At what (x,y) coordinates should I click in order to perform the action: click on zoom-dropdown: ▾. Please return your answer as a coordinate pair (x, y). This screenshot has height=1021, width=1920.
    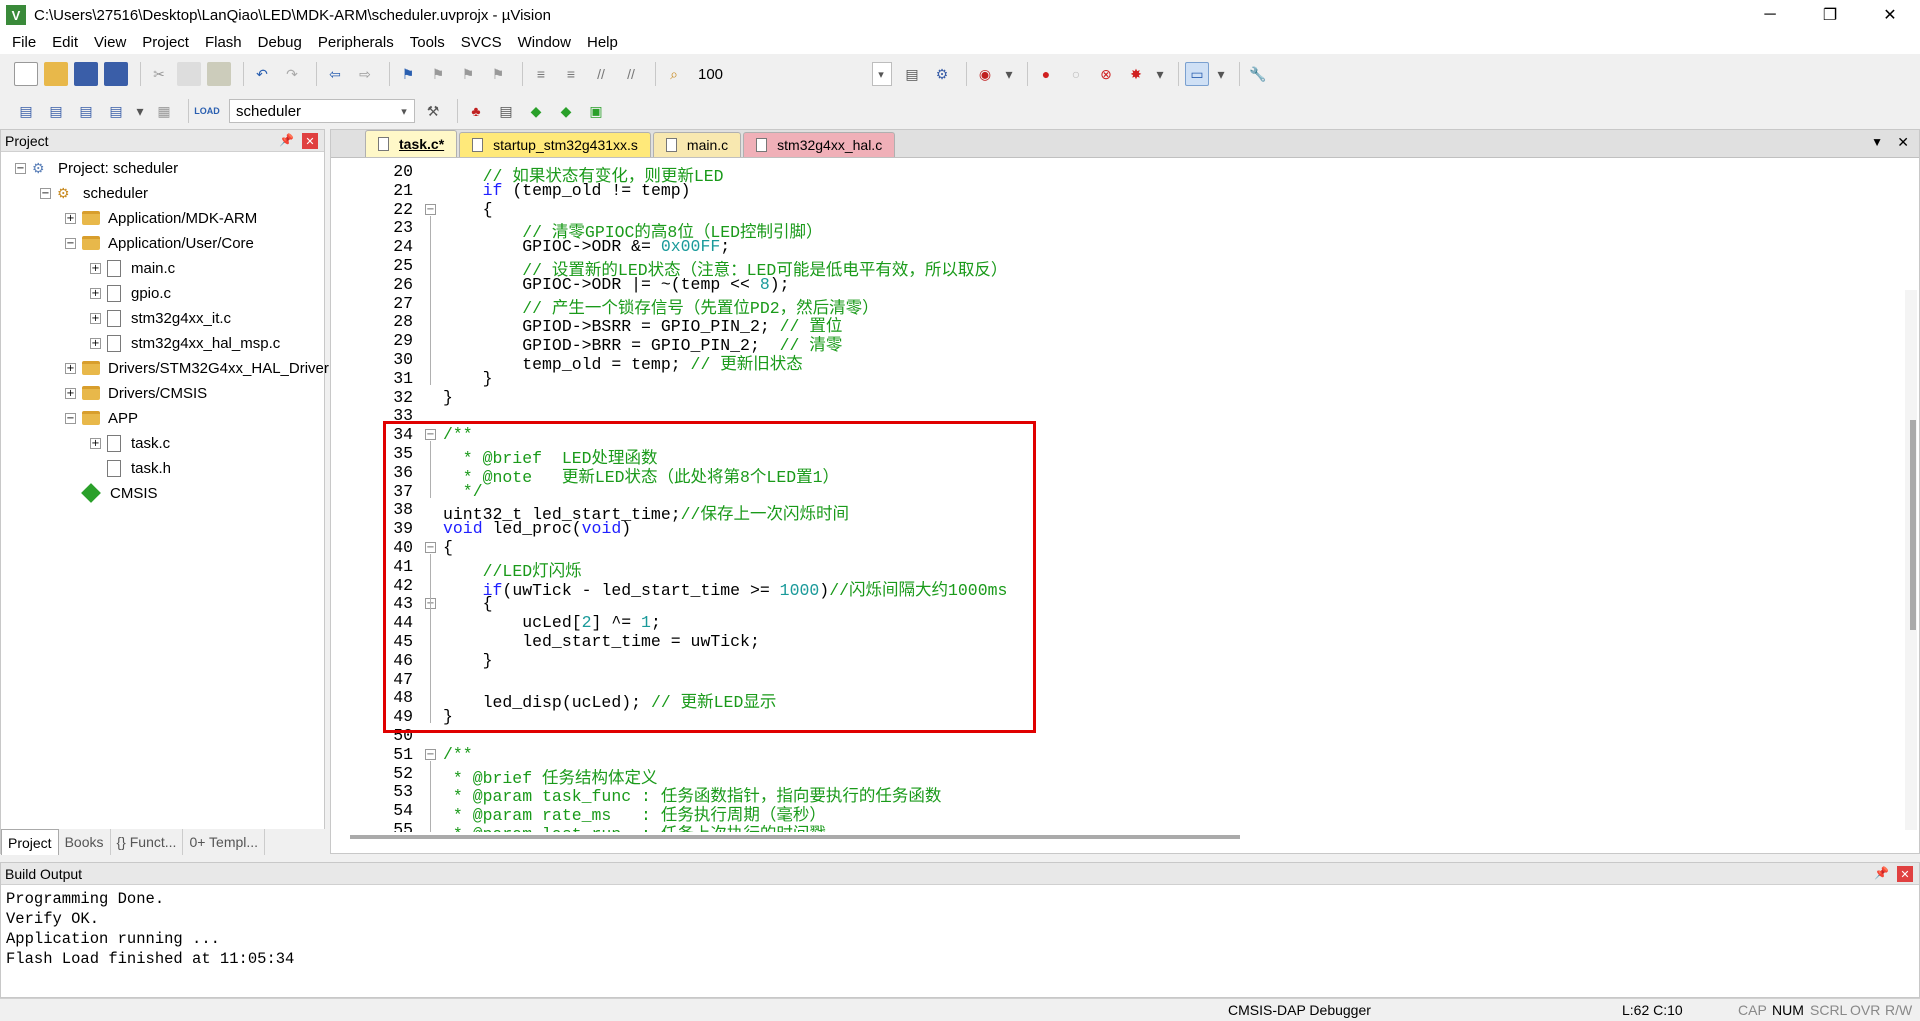
    Looking at the image, I should click on (882, 74).